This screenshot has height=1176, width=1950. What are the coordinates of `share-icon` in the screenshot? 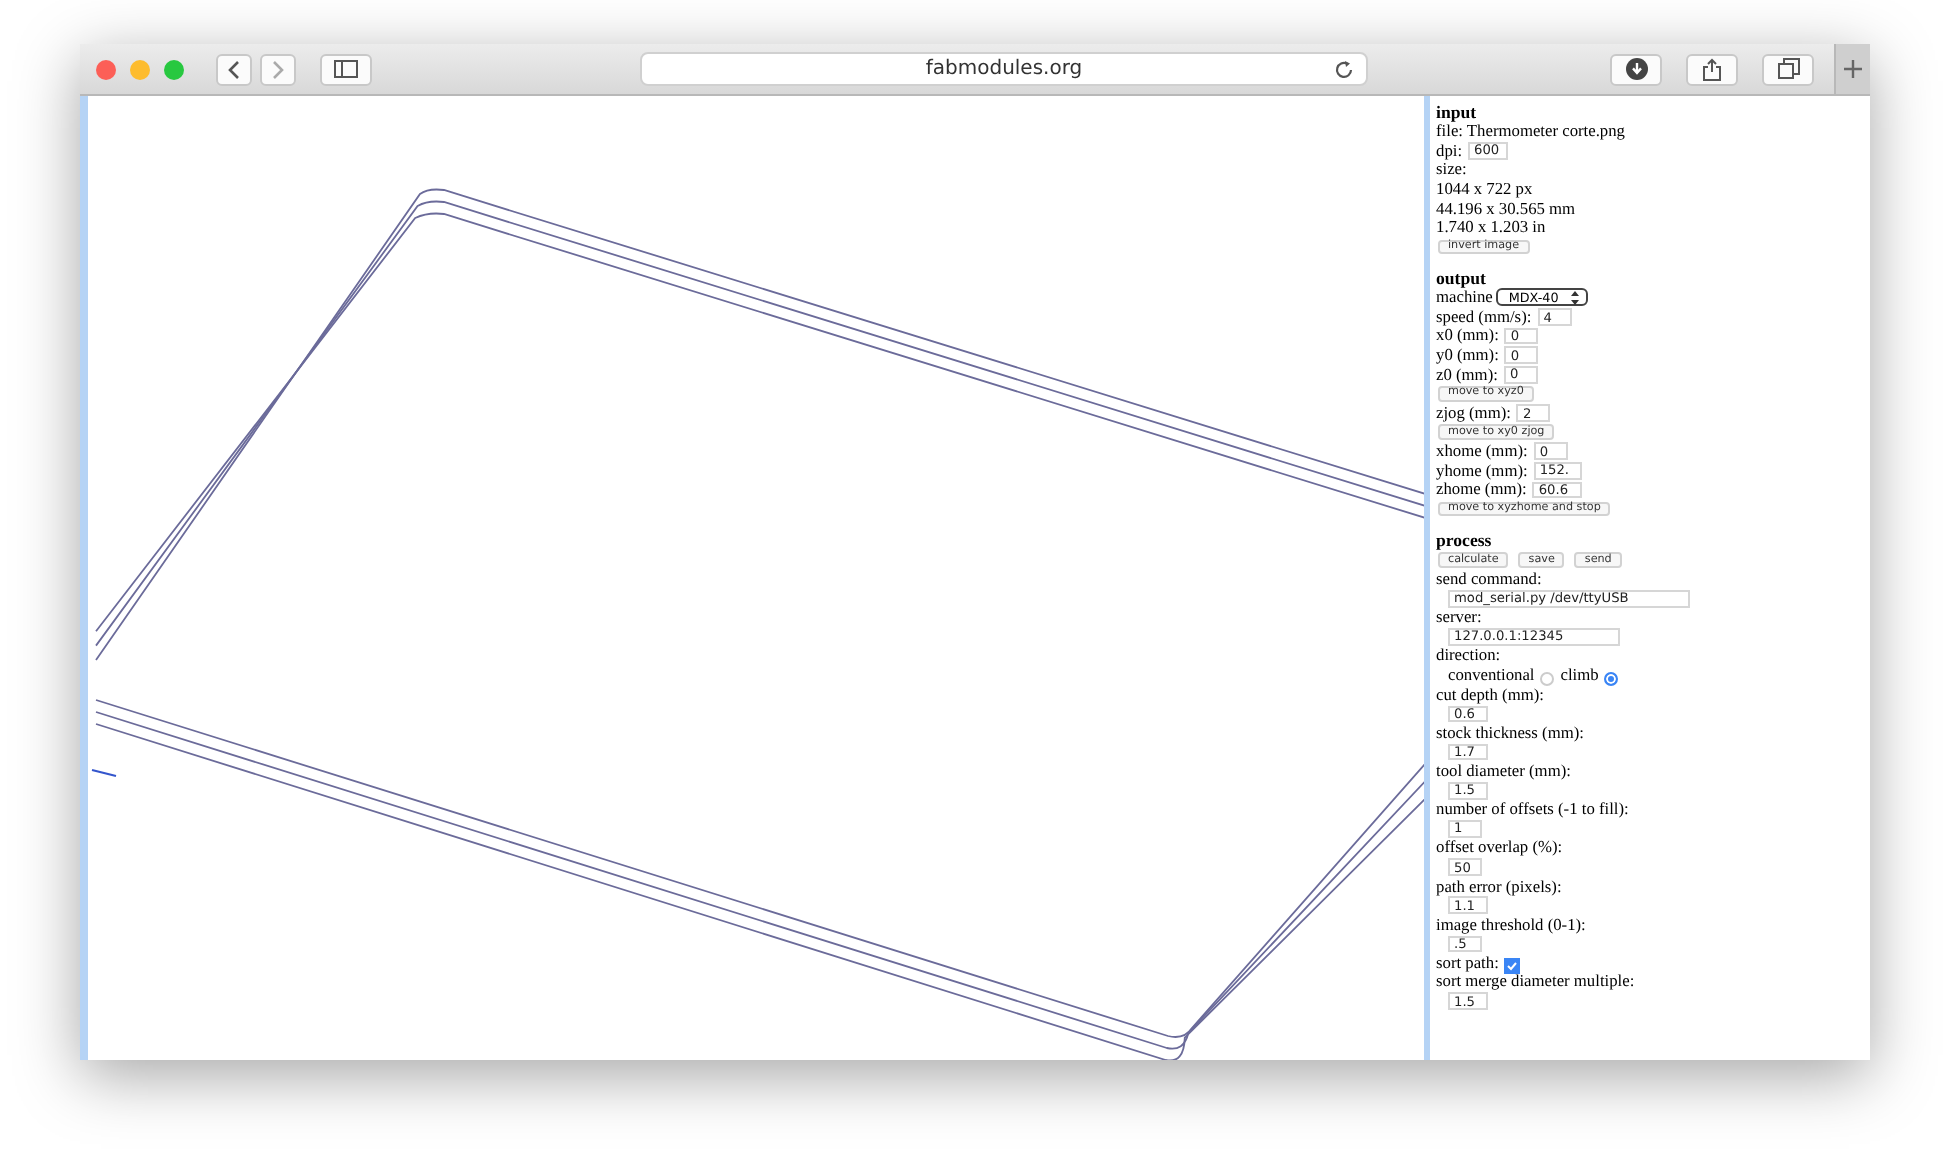 It's located at (1712, 69).